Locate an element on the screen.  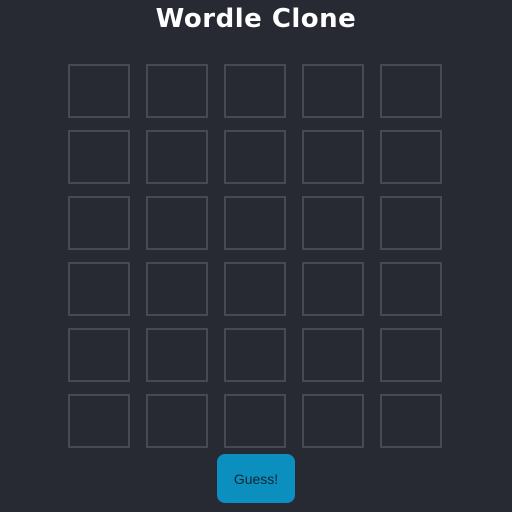
guess-button: Guess! is located at coordinates (256, 478).